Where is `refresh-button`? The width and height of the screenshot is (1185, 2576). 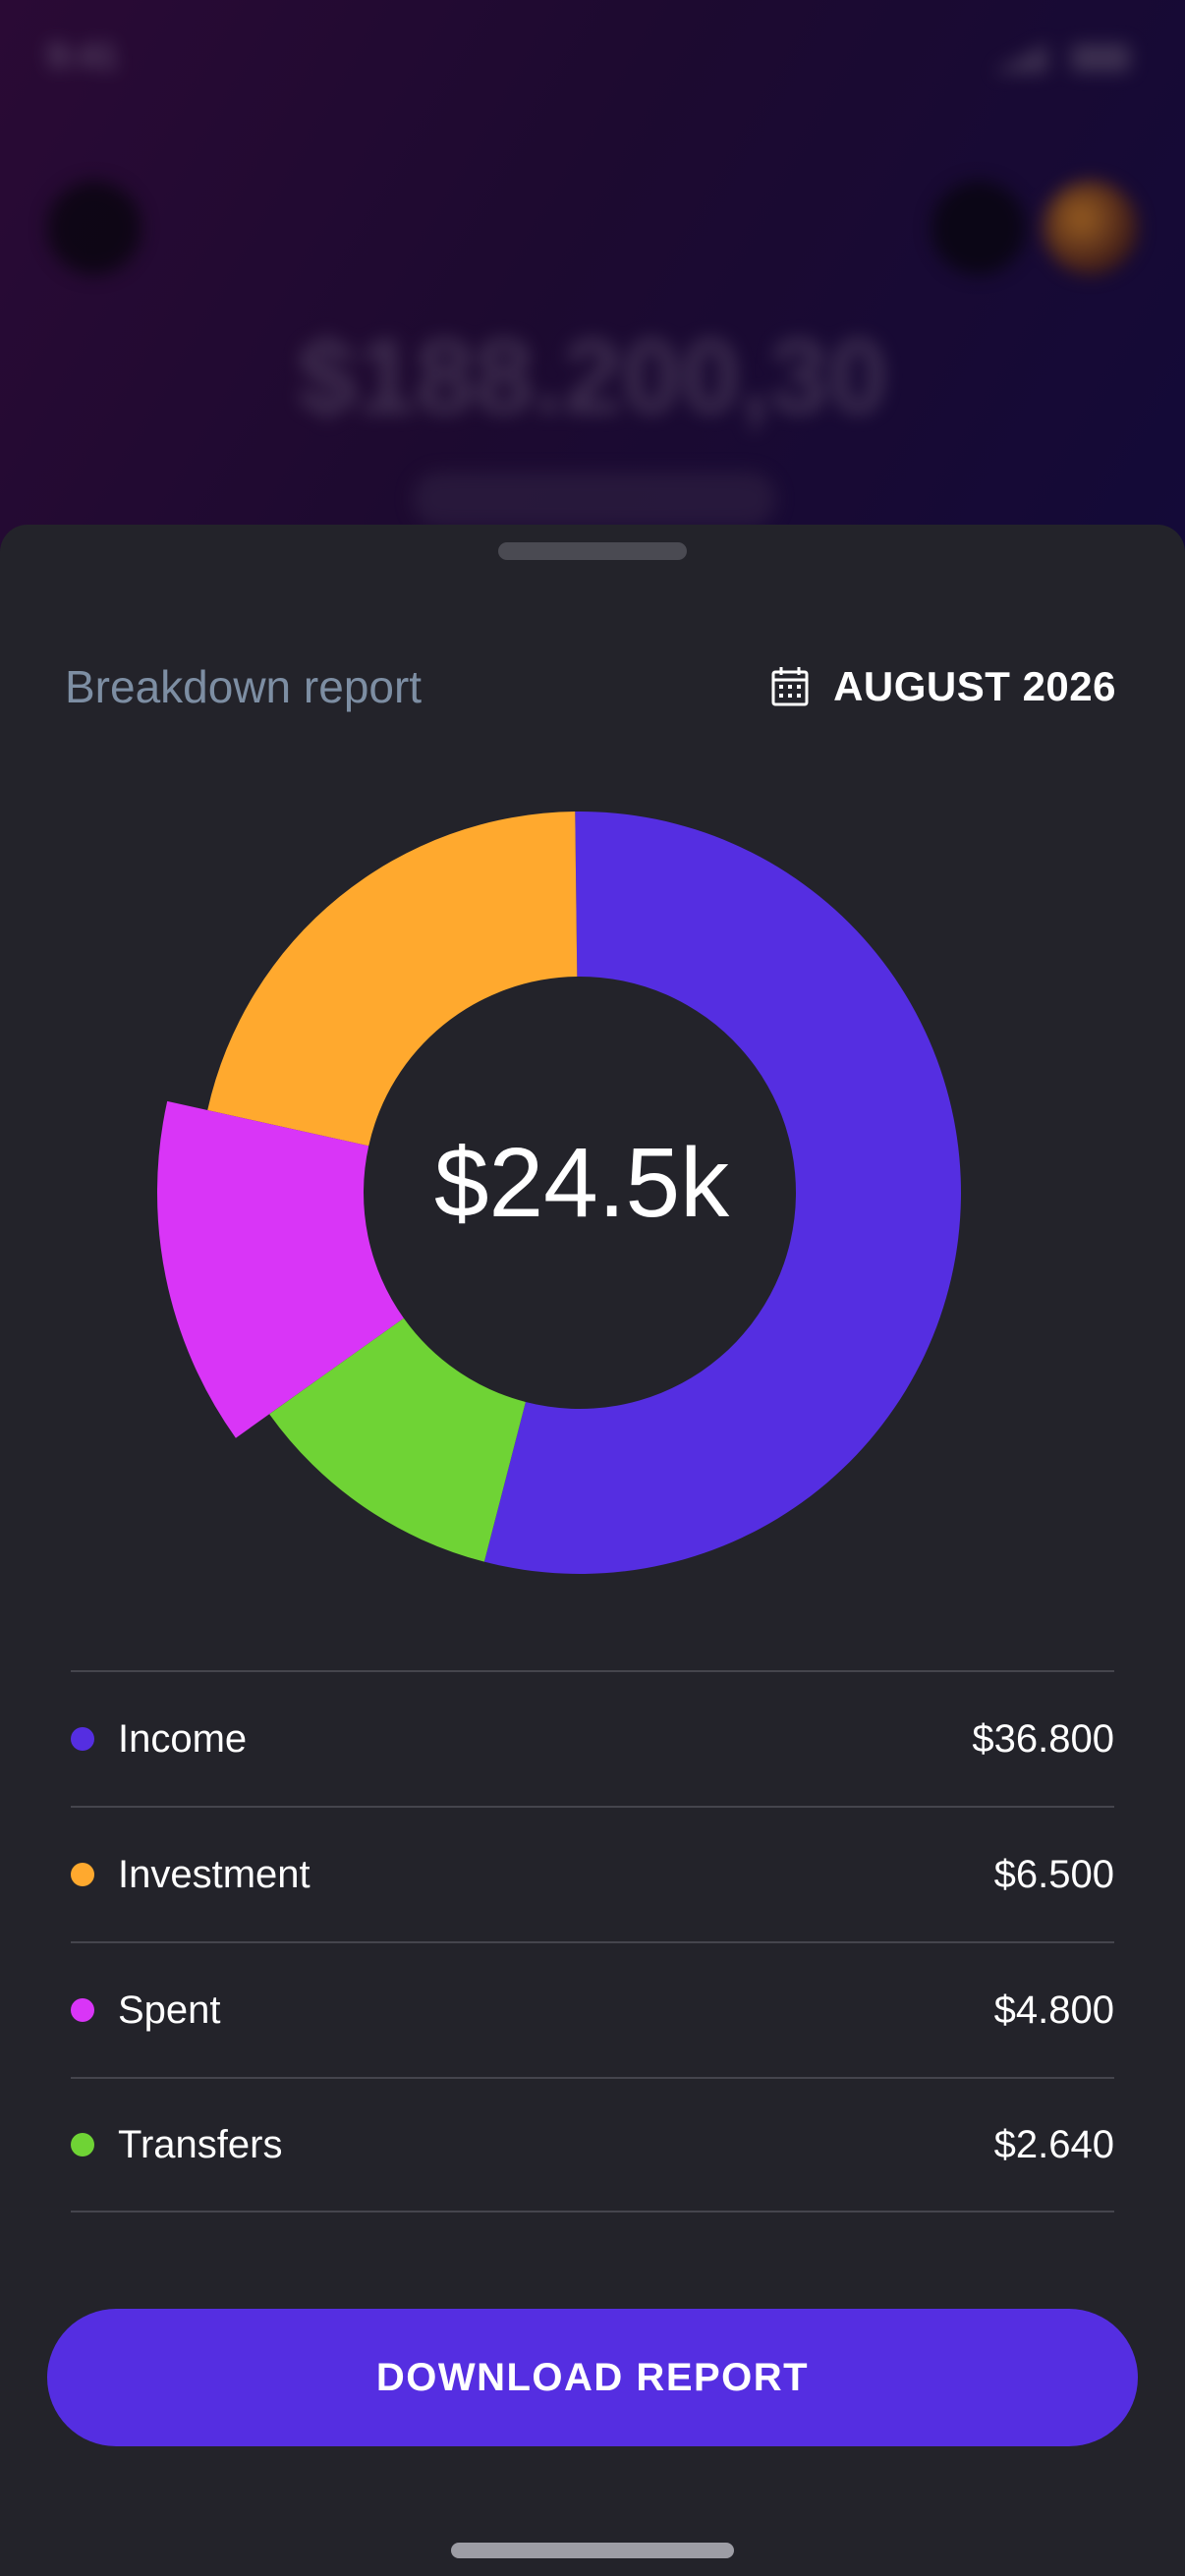 refresh-button is located at coordinates (979, 228).